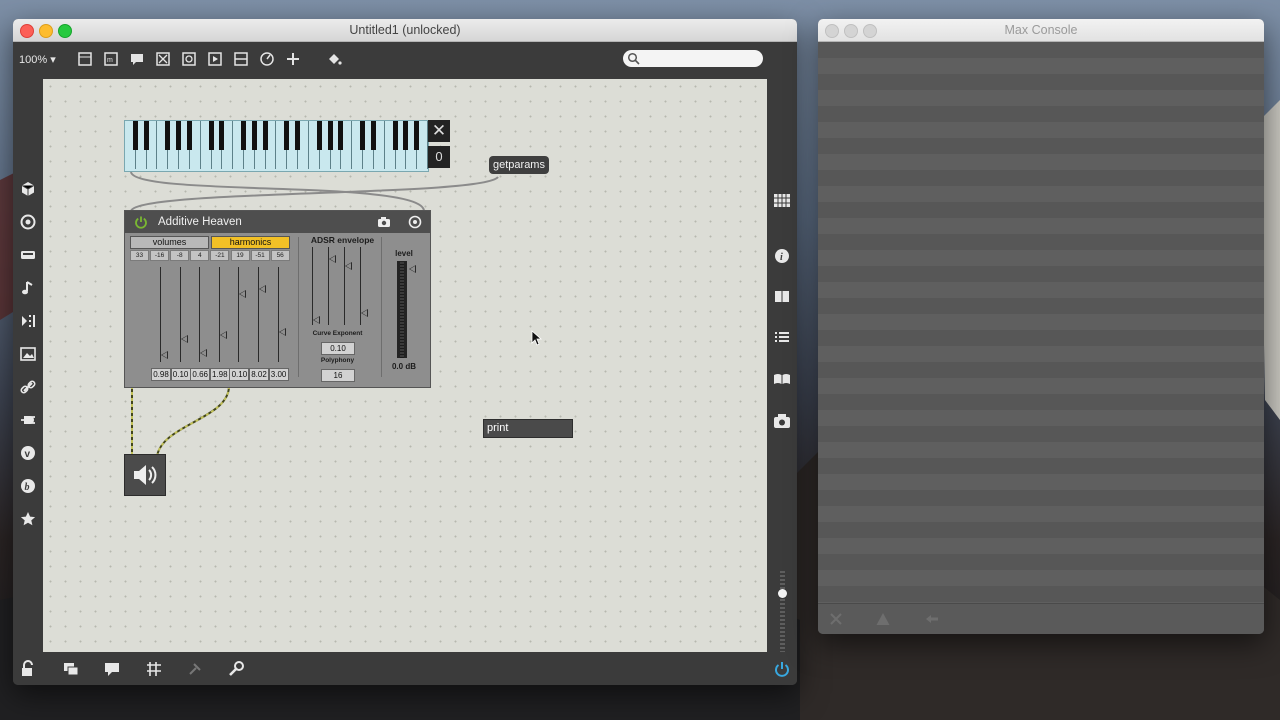  What do you see at coordinates (701, 59) in the screenshot?
I see `search-input` at bounding box center [701, 59].